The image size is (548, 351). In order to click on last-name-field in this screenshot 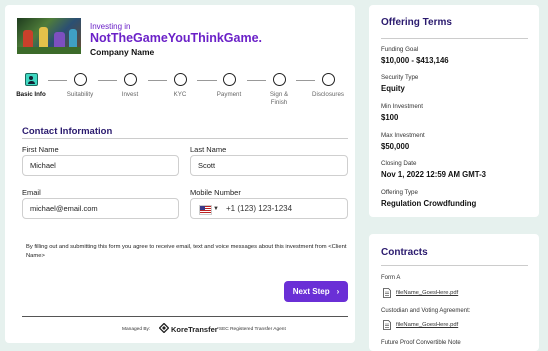, I will do `click(269, 165)`.